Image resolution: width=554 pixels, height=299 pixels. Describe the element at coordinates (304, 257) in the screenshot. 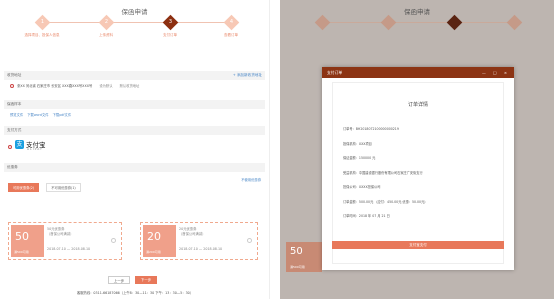

I see `bg-coupon: 50 满500可用` at that location.